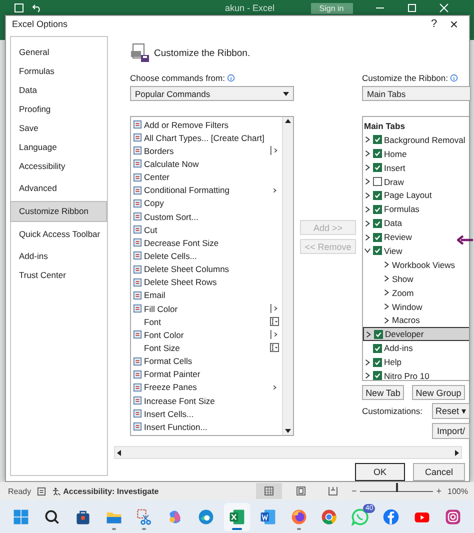 The width and height of the screenshot is (474, 533). I want to click on nav-item: Quick Access Toolbar, so click(59, 234).